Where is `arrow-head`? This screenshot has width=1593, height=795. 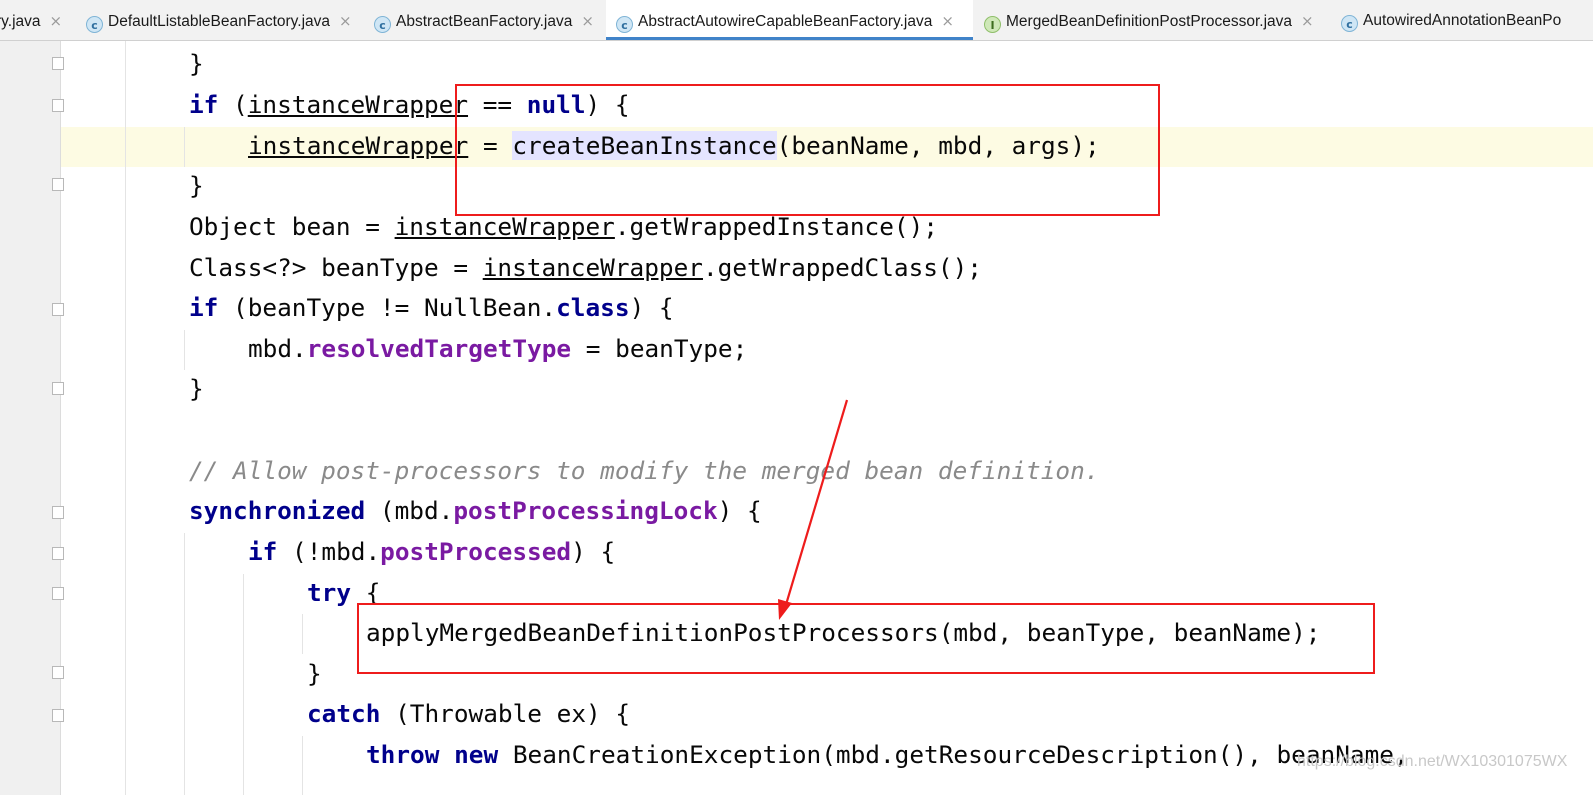 arrow-head is located at coordinates (785, 609).